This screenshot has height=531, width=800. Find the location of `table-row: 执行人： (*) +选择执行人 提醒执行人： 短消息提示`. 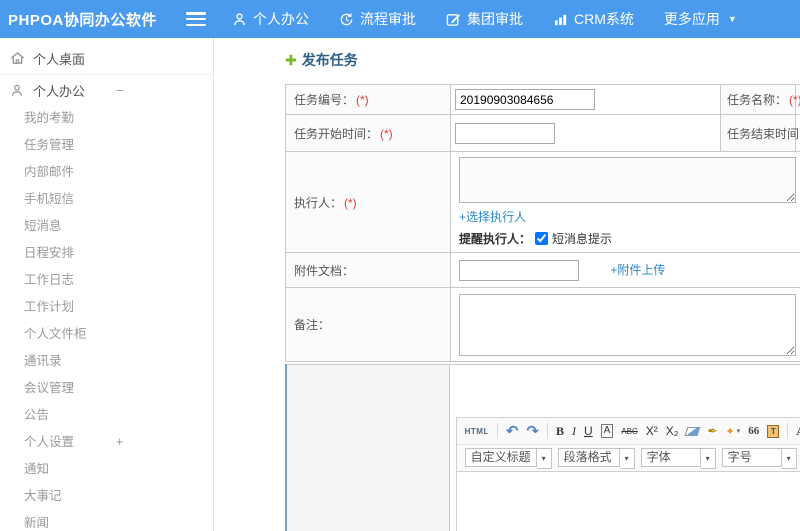

table-row: 执行人： (*) +选择执行人 提醒执行人： 短消息提示 is located at coordinates (542, 202).